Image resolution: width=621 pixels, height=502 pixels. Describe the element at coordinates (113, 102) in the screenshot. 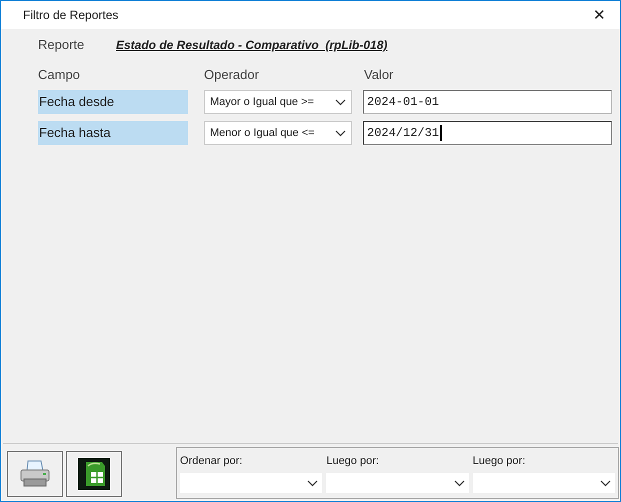

I see `field-label: Fecha desde` at that location.